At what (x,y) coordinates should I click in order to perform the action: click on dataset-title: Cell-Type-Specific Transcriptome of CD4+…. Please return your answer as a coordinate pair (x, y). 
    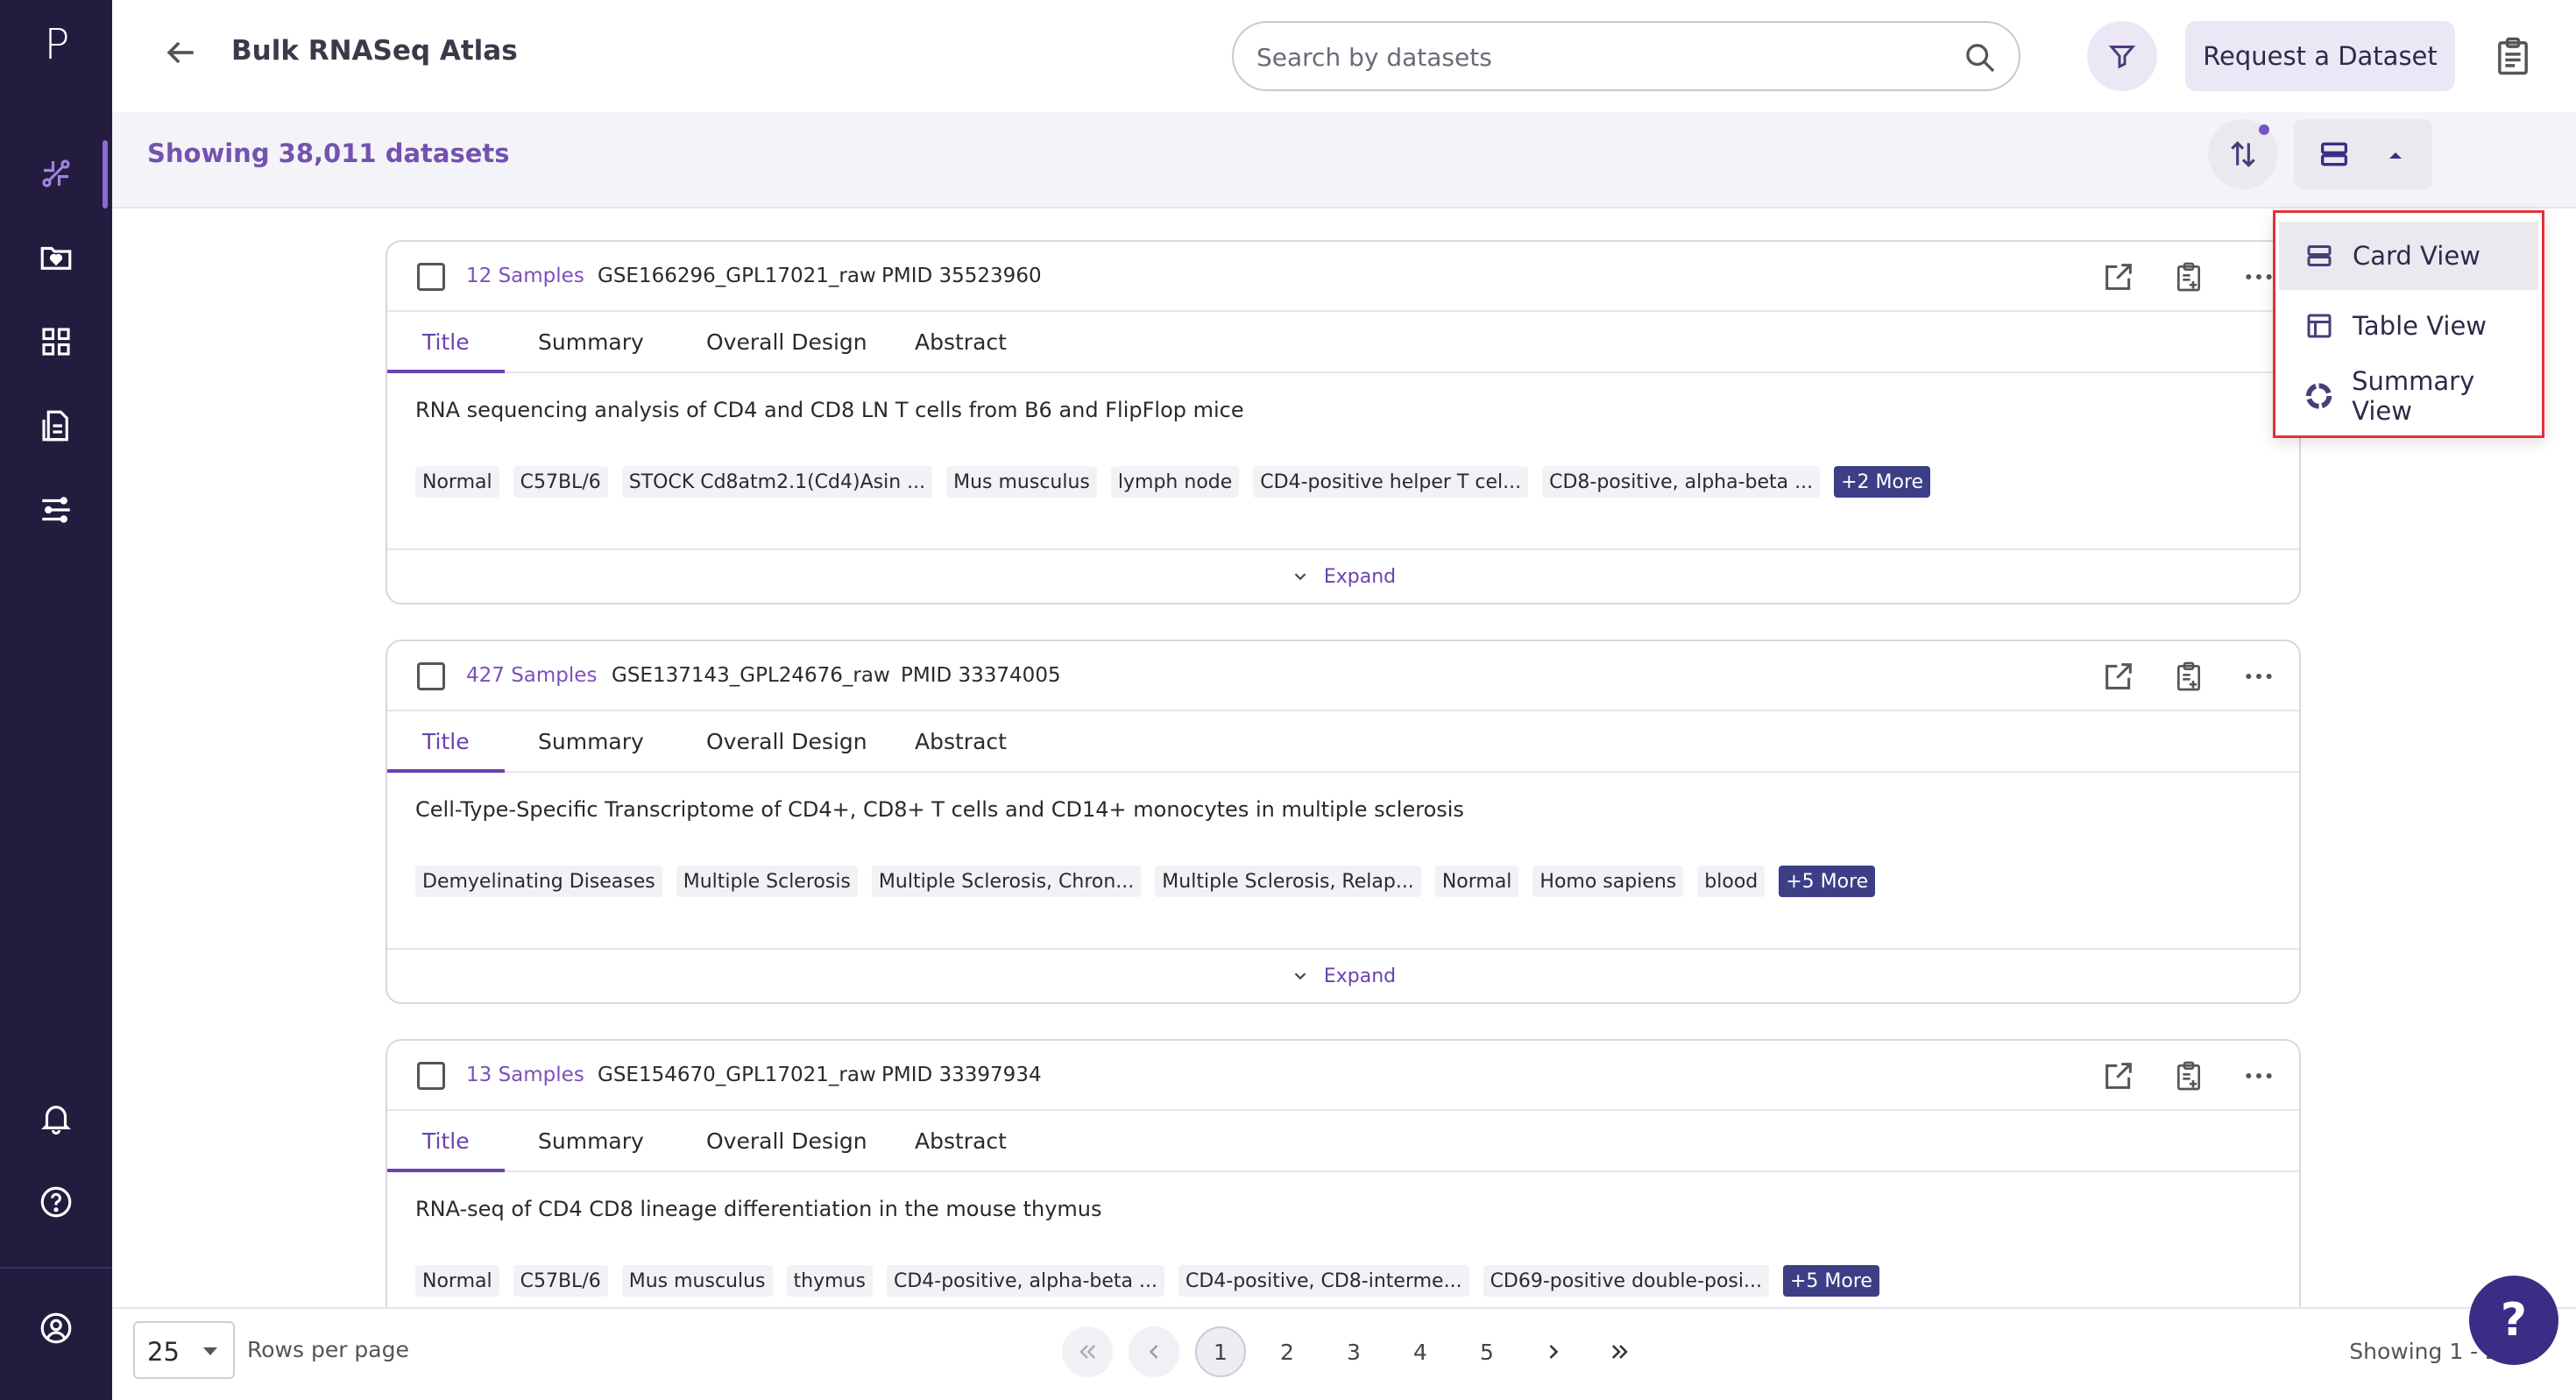
    Looking at the image, I should click on (939, 809).